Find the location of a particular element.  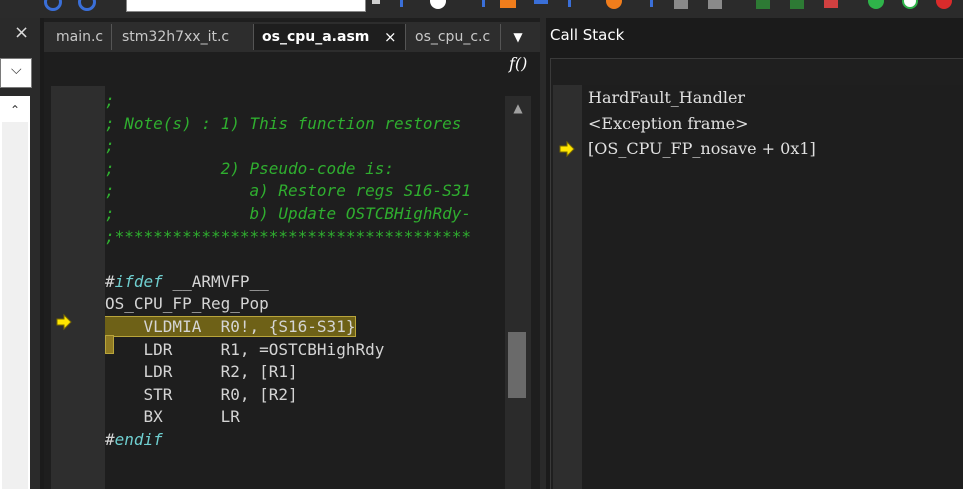

code-line: STR R0, [R2] is located at coordinates (201, 395).